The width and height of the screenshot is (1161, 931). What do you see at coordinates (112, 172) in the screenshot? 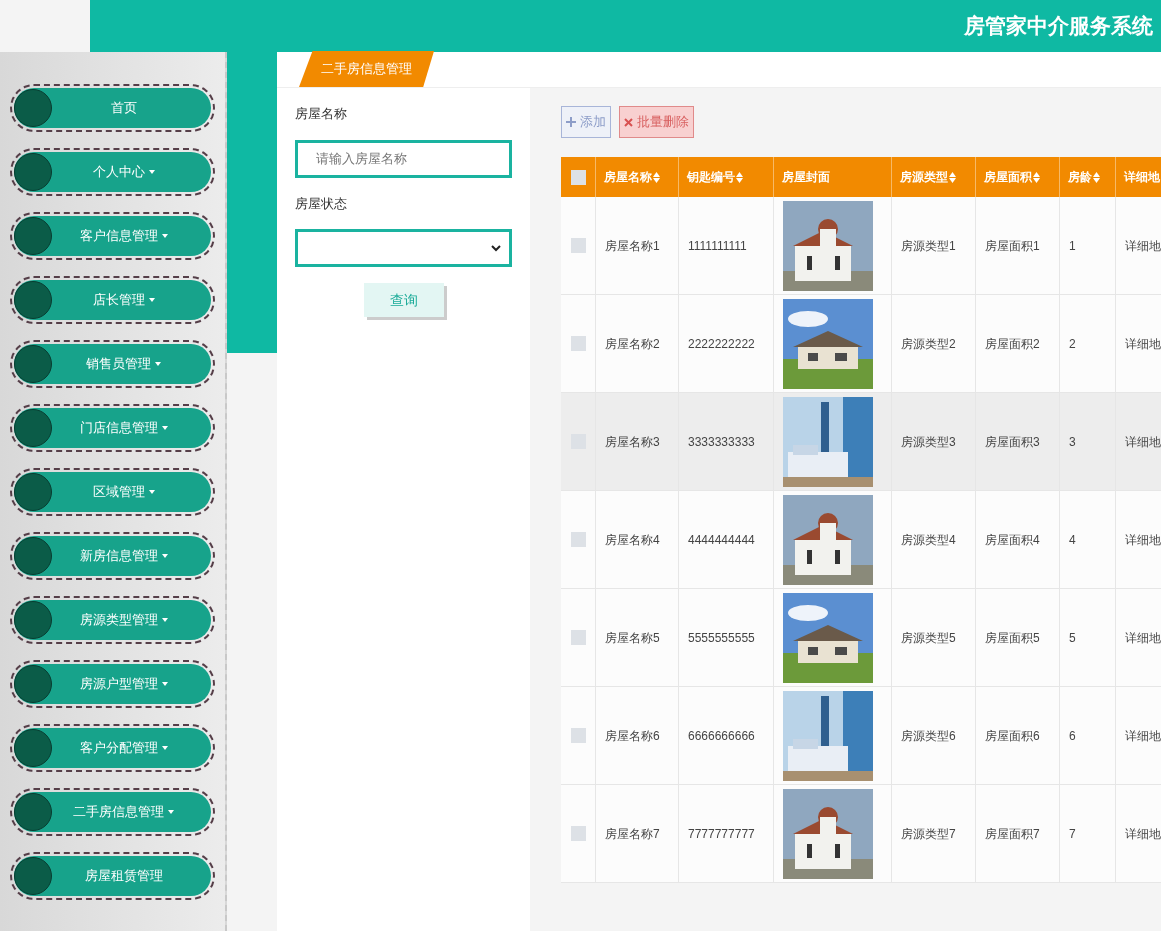
I see `sidebar-item: 个人中心` at bounding box center [112, 172].